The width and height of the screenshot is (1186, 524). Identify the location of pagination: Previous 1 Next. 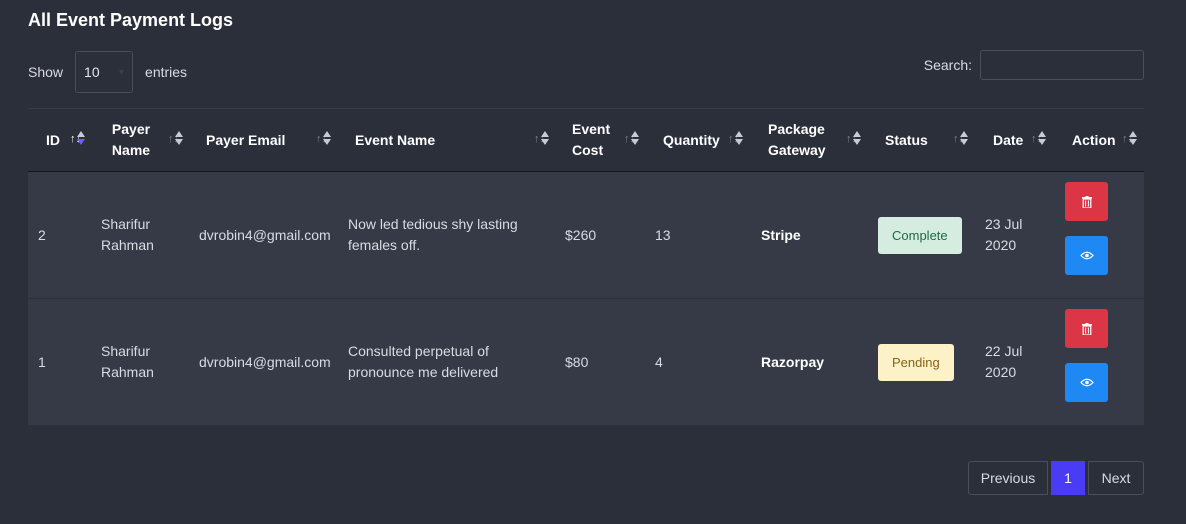
(1056, 478).